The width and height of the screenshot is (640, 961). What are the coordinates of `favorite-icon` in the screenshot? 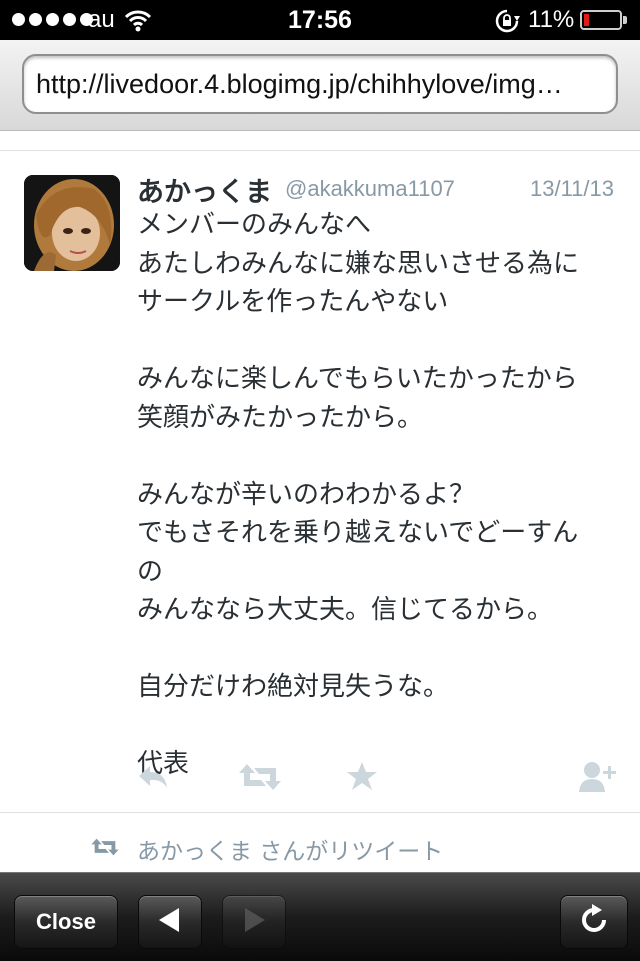 It's located at (362, 778).